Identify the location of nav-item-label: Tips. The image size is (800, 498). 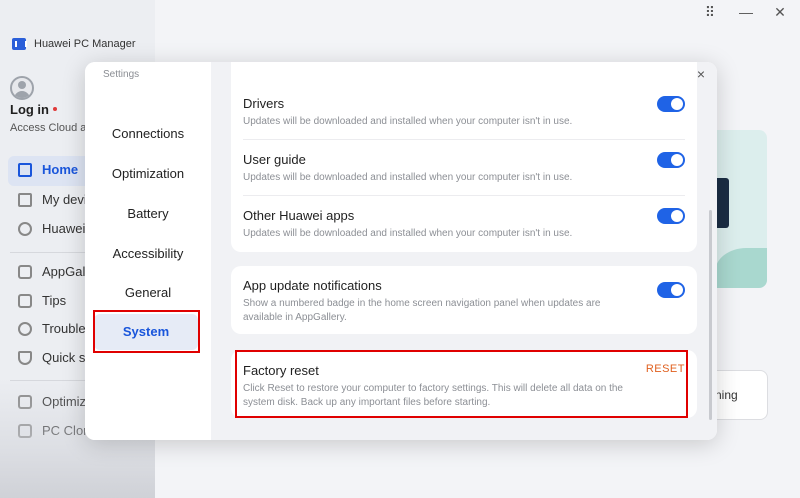
(54, 300).